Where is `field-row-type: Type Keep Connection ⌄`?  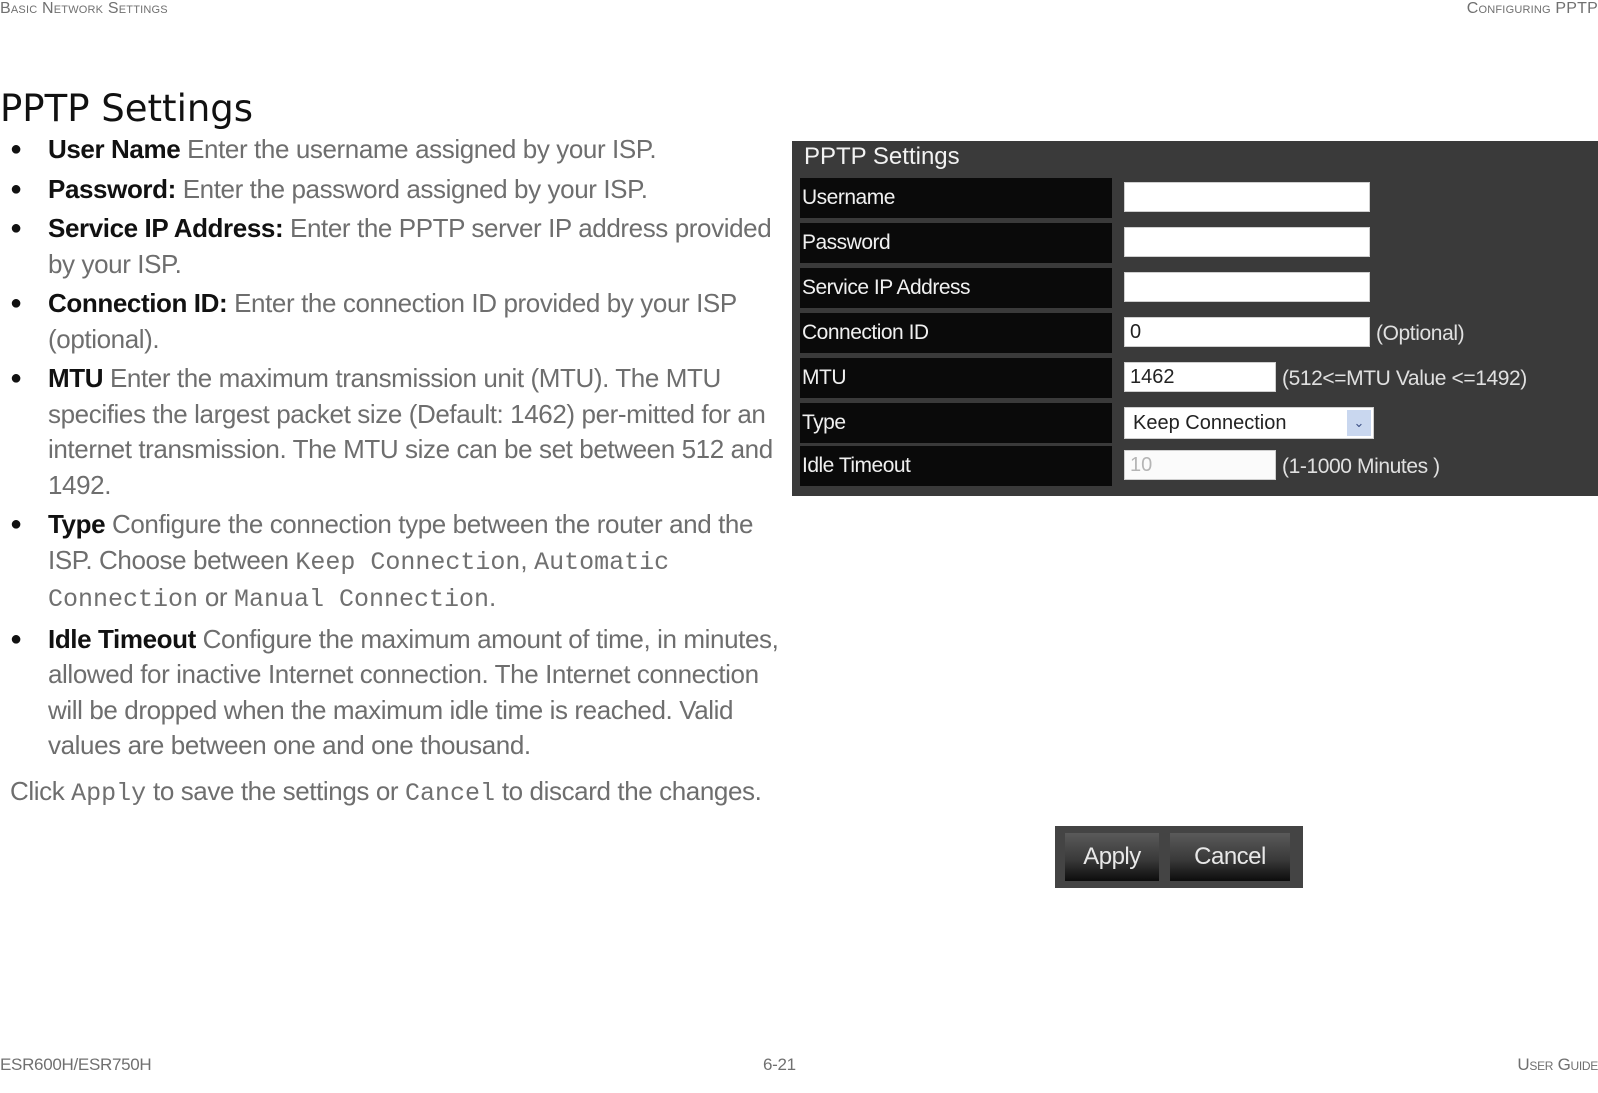
field-row-type: Type Keep Connection ⌄ is located at coordinates (1195, 423).